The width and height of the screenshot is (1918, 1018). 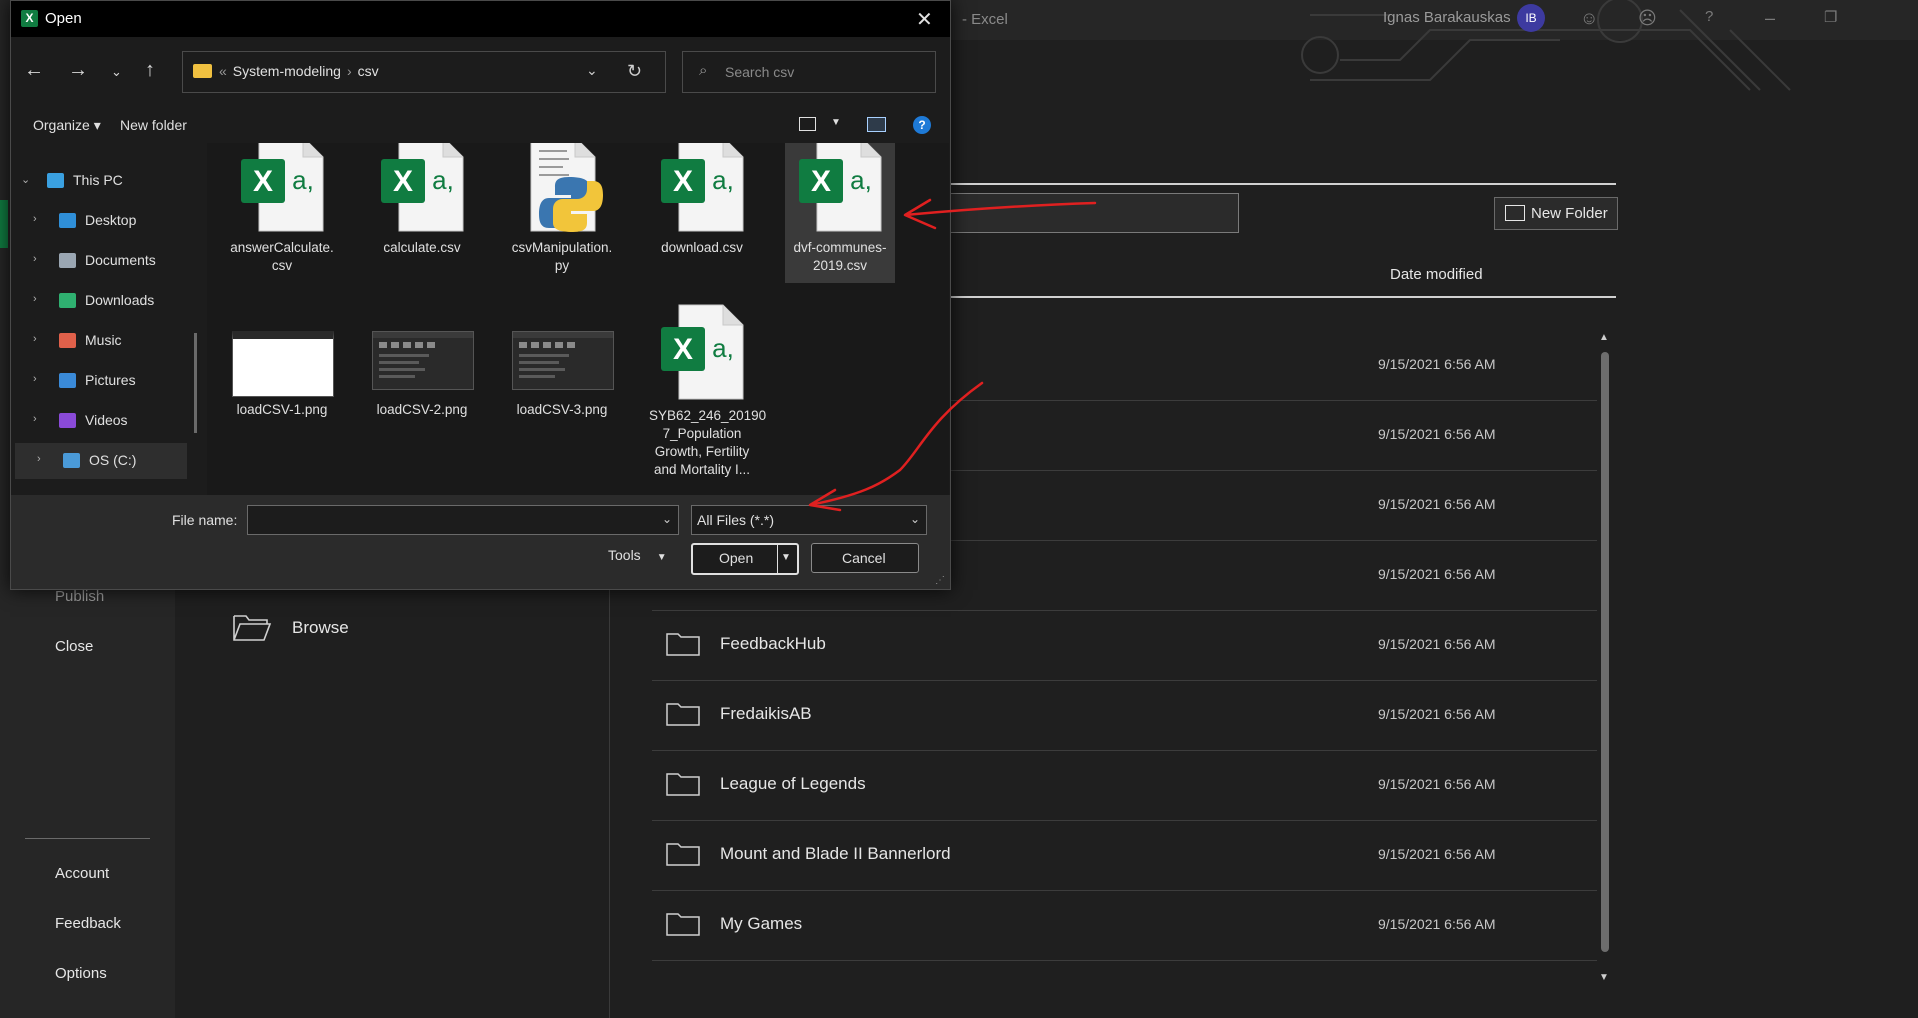 What do you see at coordinates (825, 72) in the screenshot?
I see `search-input` at bounding box center [825, 72].